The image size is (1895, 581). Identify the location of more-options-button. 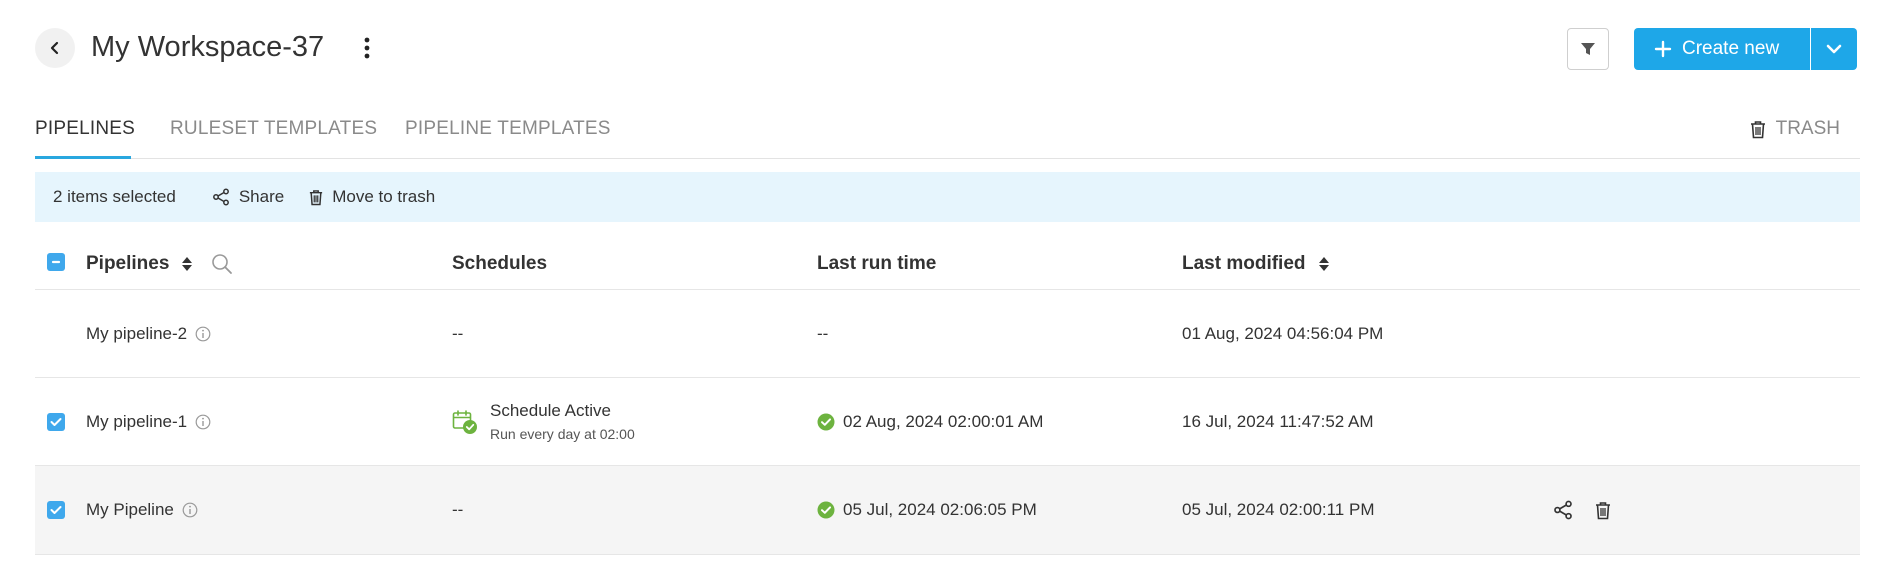
(367, 48).